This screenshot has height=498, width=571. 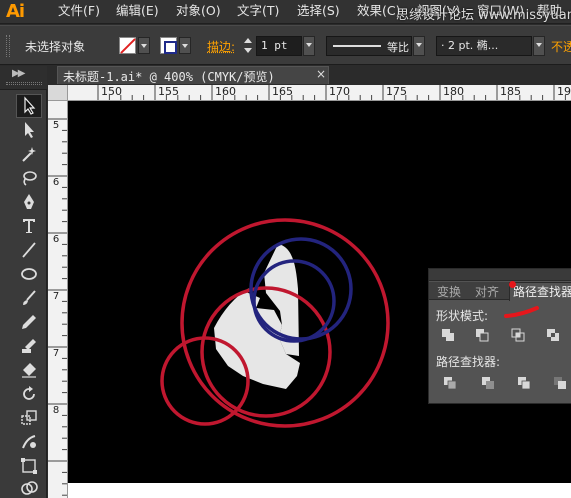 I want to click on crop-icon, so click(x=560, y=383).